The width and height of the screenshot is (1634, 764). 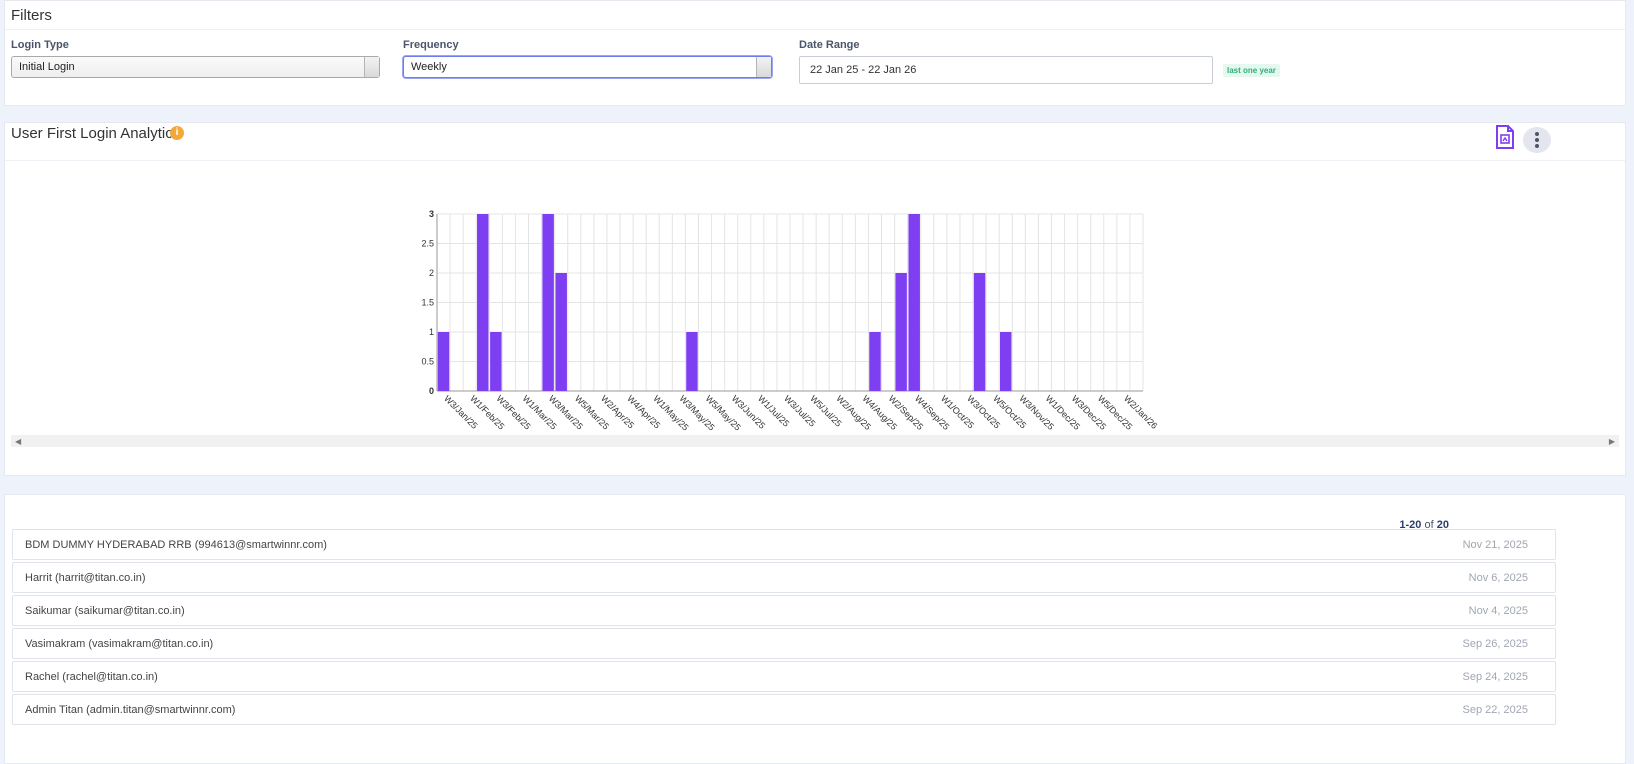 What do you see at coordinates (587, 67) in the screenshot?
I see `frequency-select: Weekly` at bounding box center [587, 67].